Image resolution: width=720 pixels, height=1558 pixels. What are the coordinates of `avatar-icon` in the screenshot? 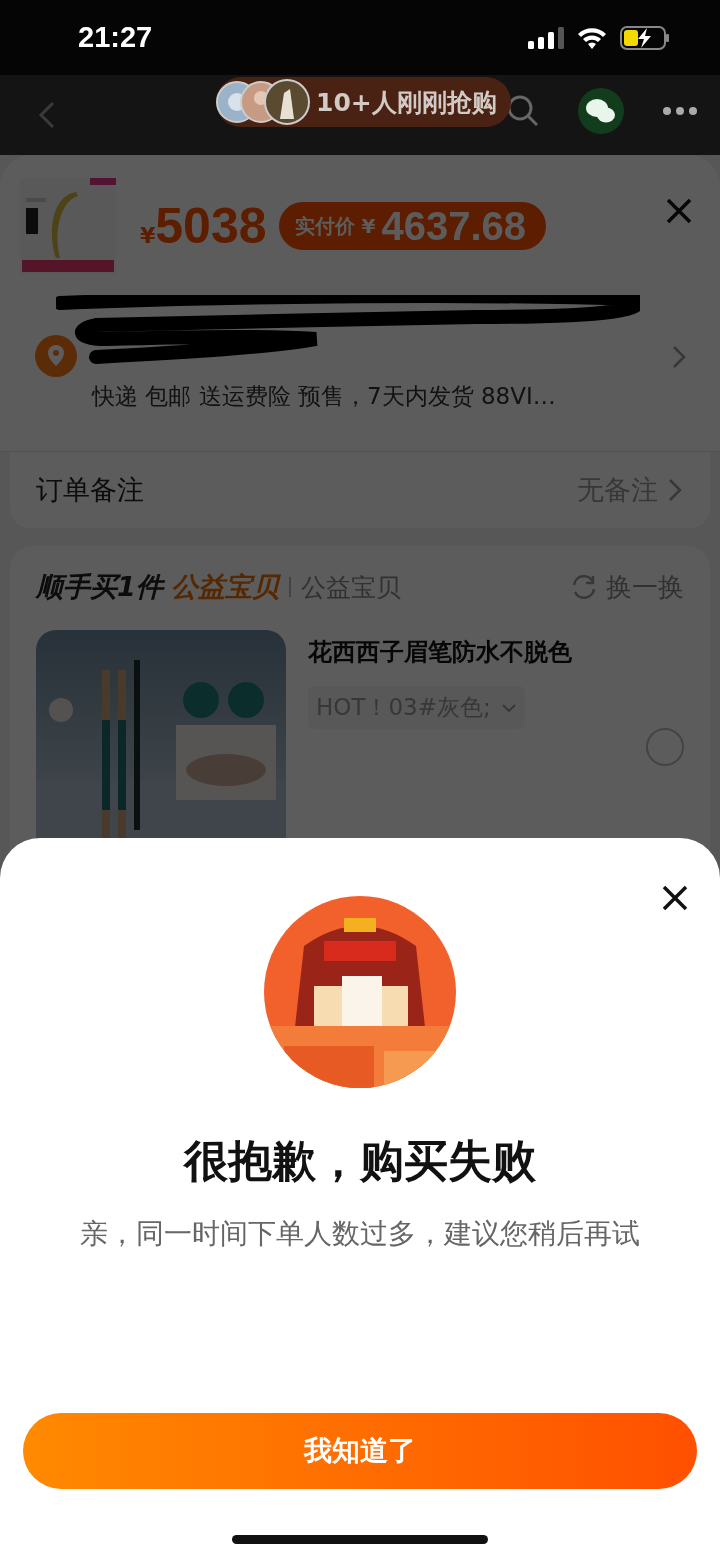 It's located at (287, 102).